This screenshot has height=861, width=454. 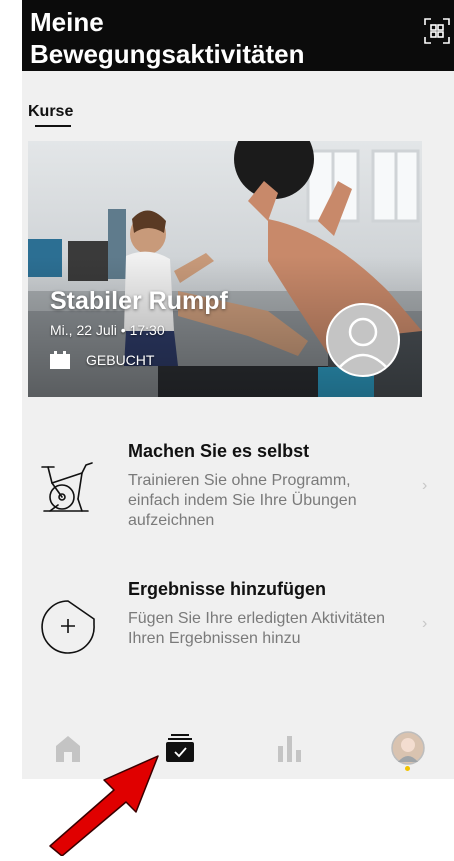 What do you see at coordinates (120, 360) in the screenshot?
I see `status-label: GEBUCHT` at bounding box center [120, 360].